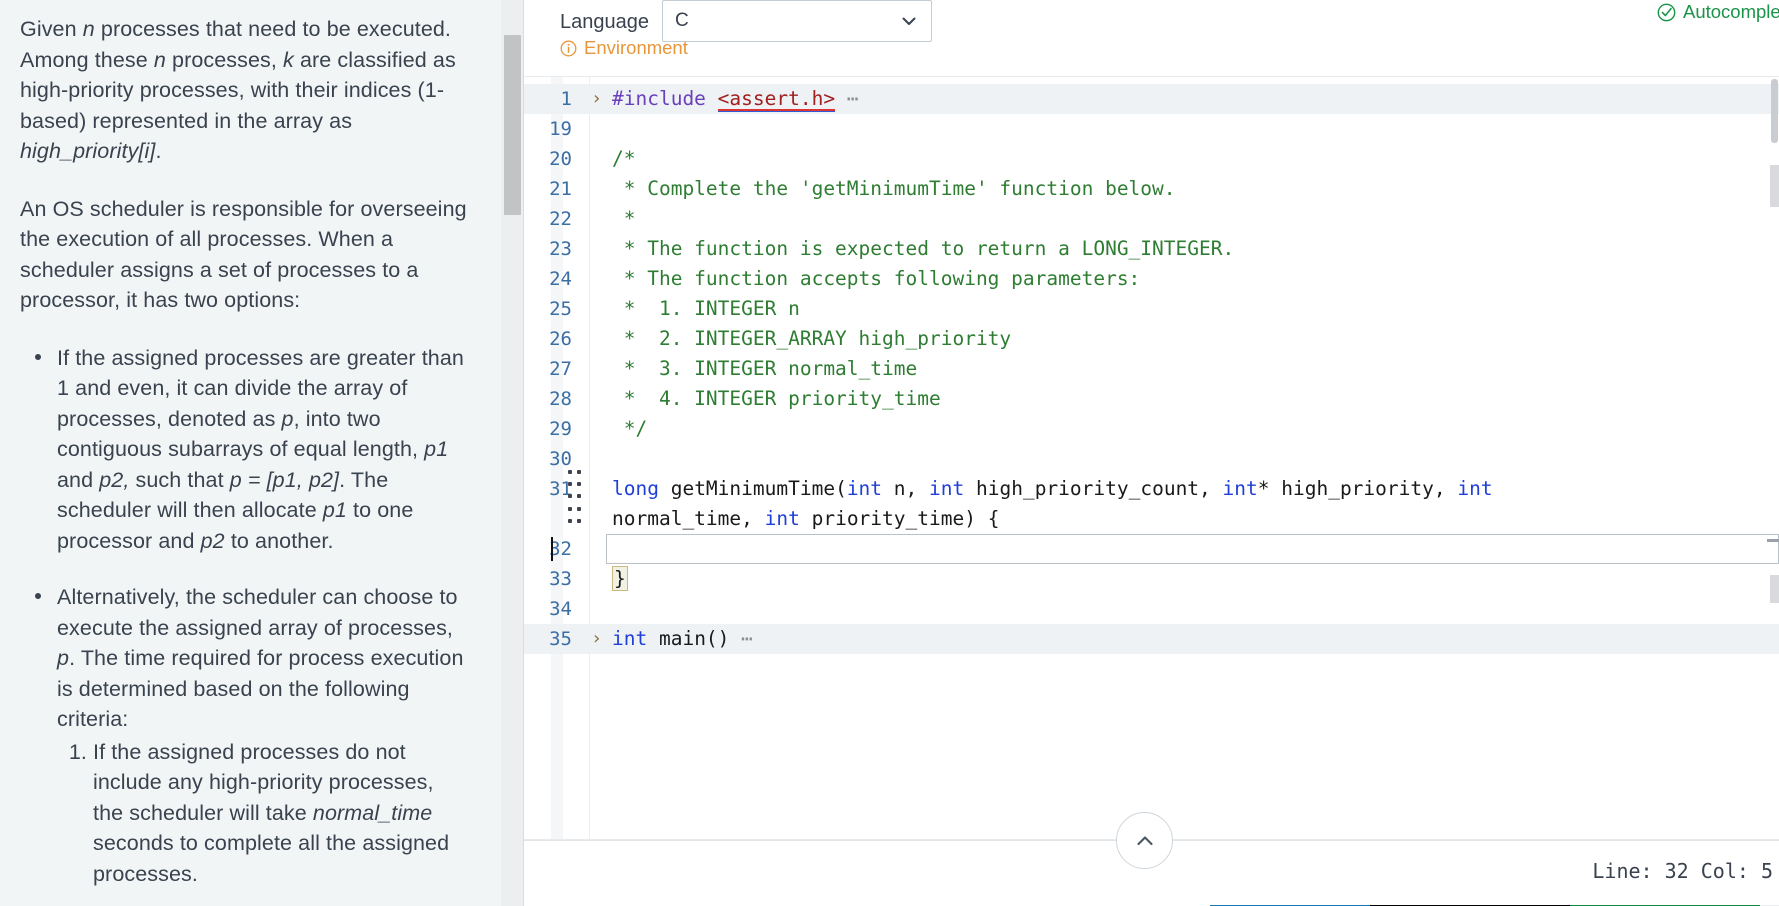  What do you see at coordinates (1151, 399) in the screenshot?
I see `code-line: 28 · * 4. INTEGER priority_time` at bounding box center [1151, 399].